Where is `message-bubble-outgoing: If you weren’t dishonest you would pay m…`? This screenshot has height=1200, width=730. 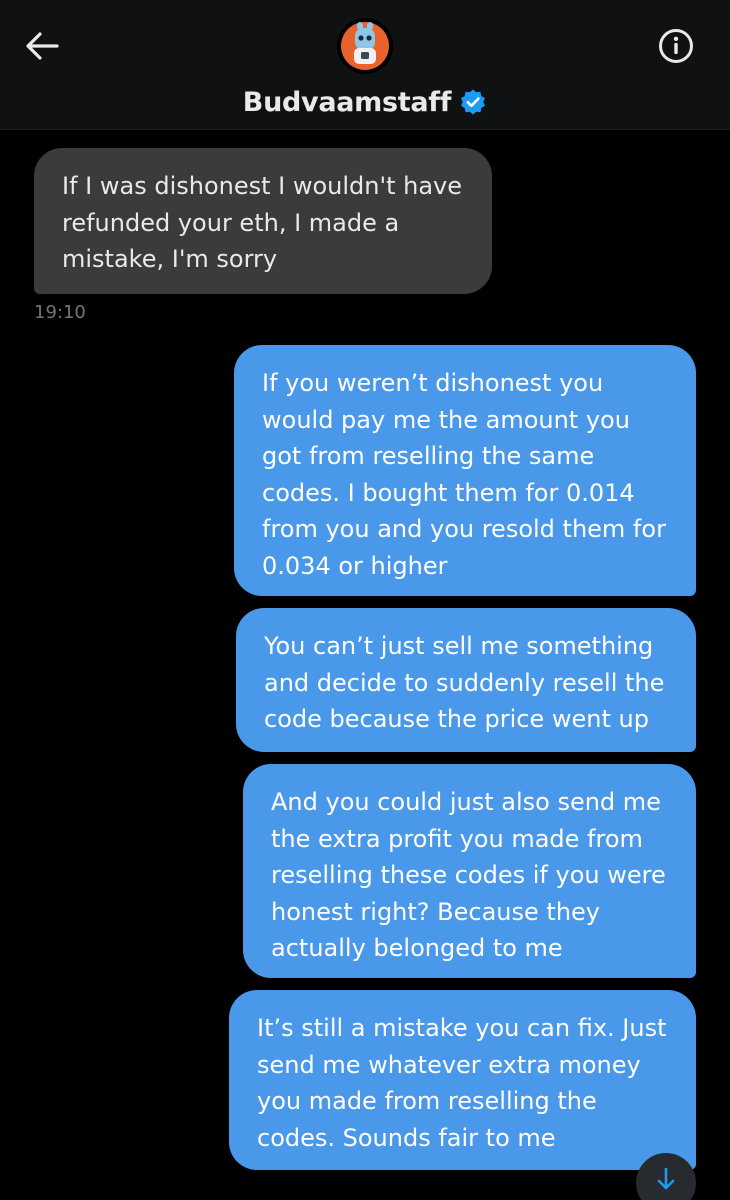
message-bubble-outgoing: If you weren’t dishonest you would pay m… is located at coordinates (465, 470).